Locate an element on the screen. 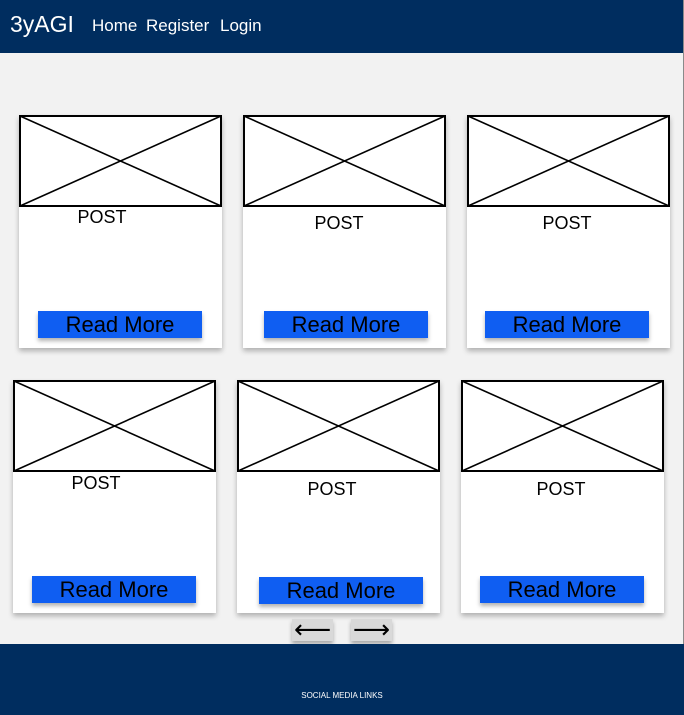 The height and width of the screenshot is (715, 684). site-logo: 3yAGI is located at coordinates (42, 24).